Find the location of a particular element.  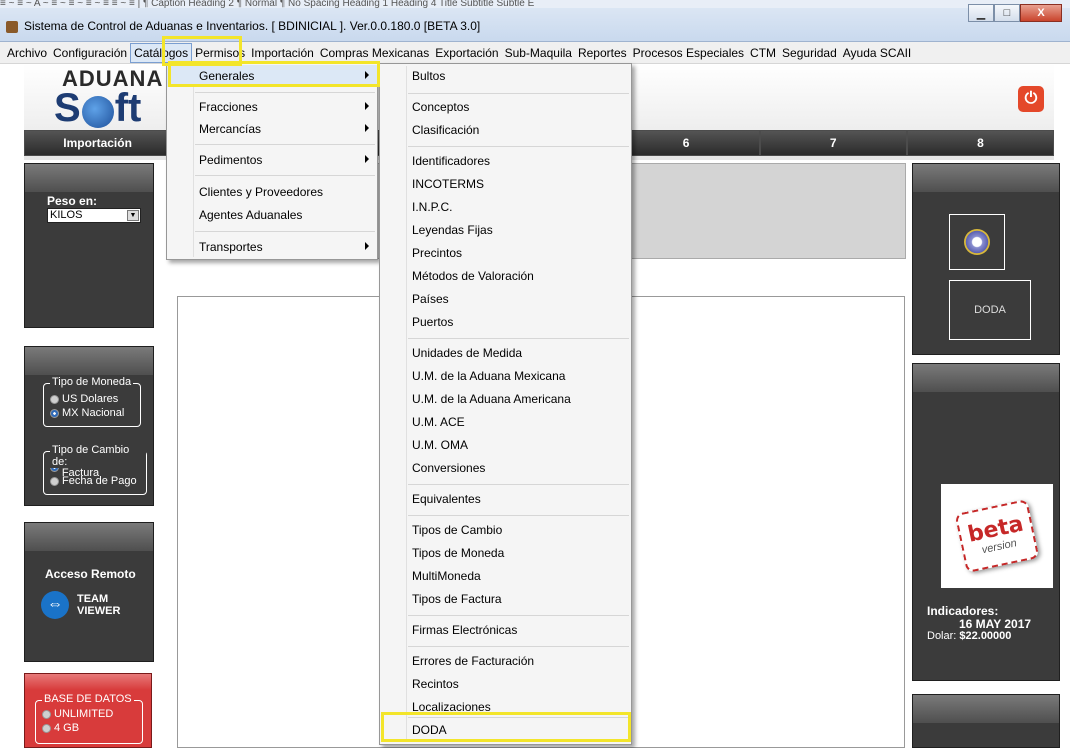

radio-us-dolares: US Dolares is located at coordinates (95, 399).